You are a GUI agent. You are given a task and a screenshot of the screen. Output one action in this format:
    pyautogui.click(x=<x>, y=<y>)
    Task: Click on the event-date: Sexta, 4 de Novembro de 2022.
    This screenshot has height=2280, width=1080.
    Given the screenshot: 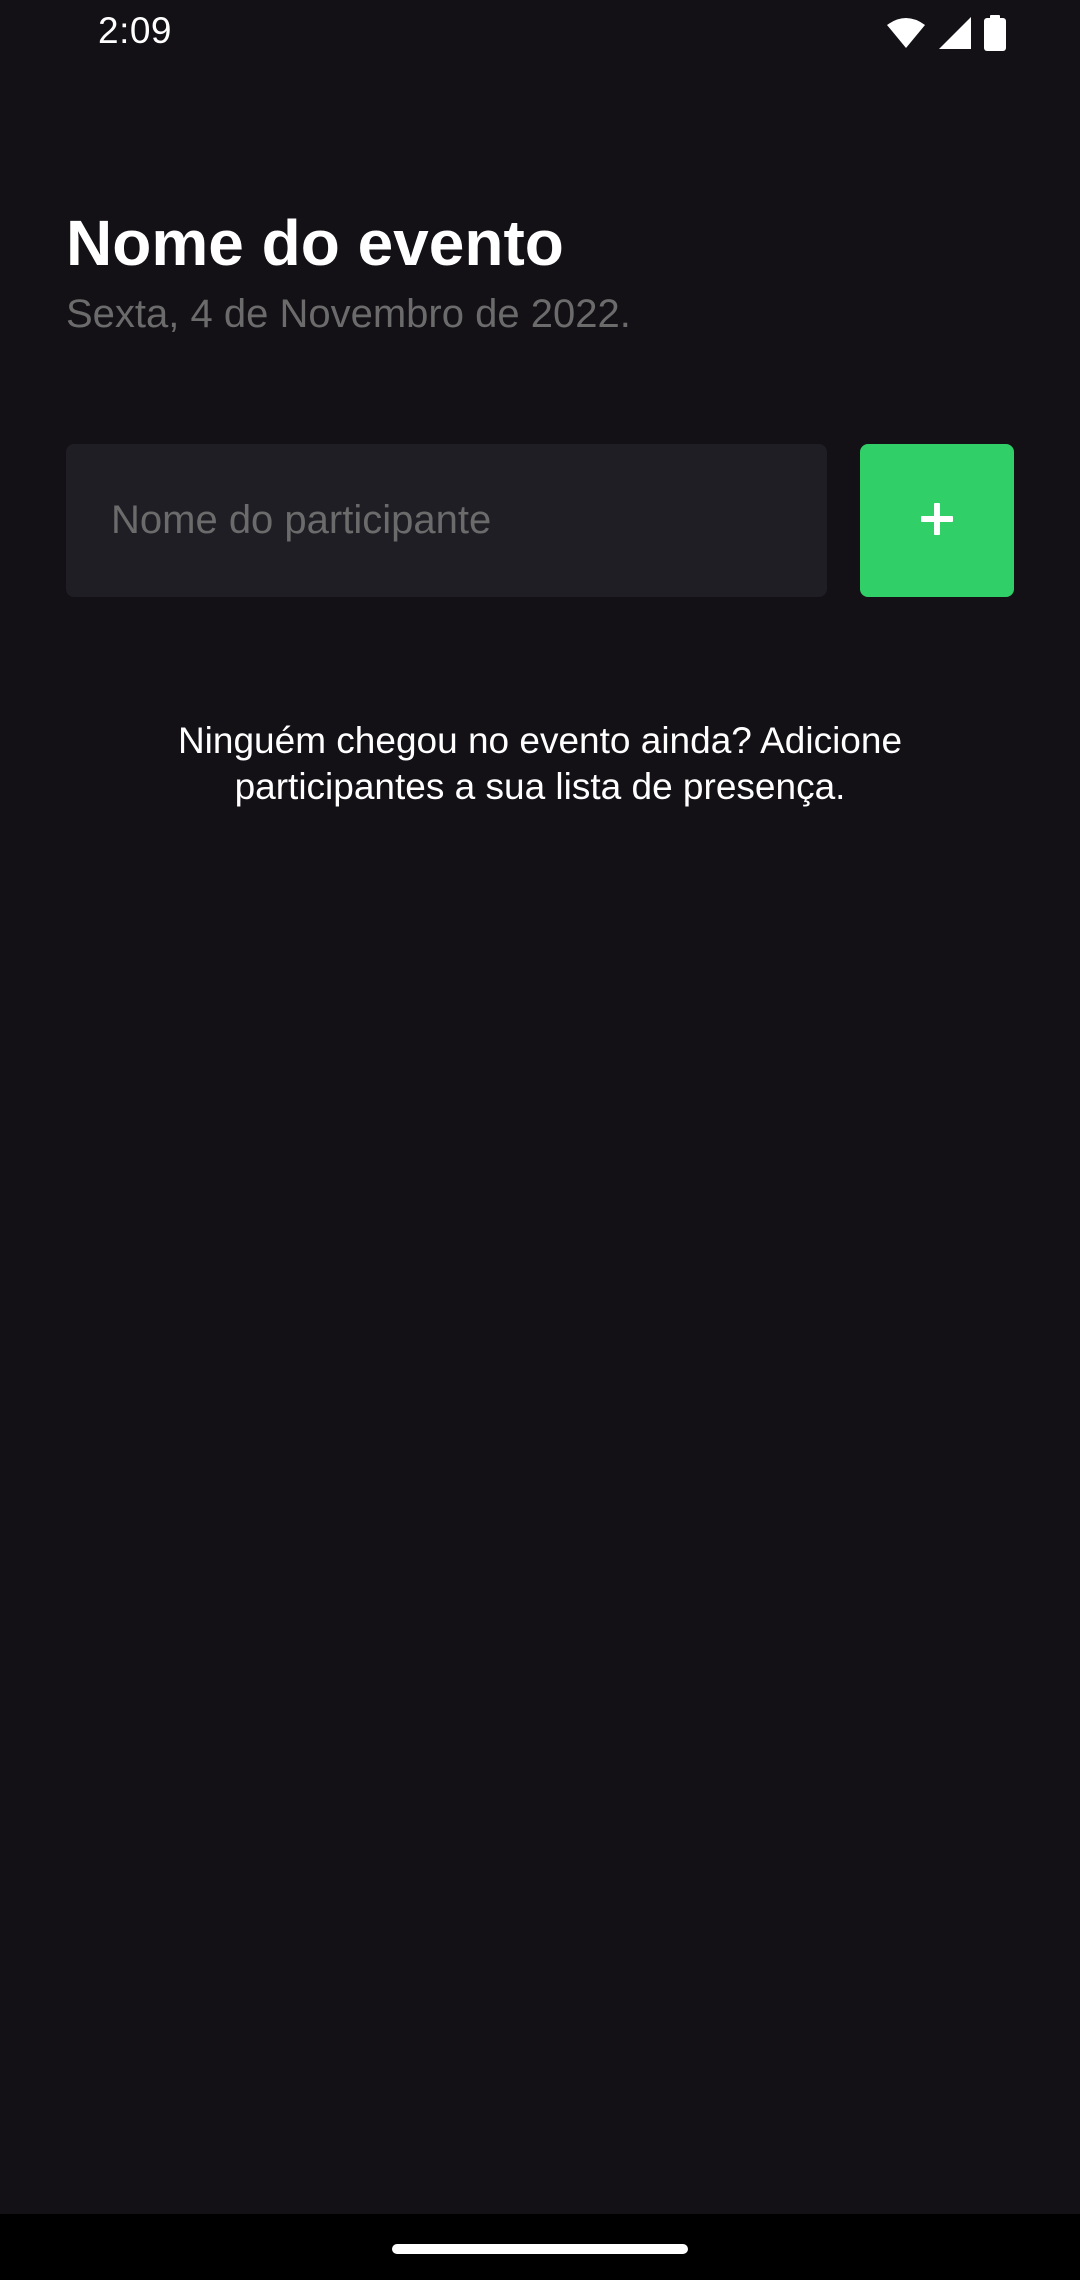 What is the action you would take?
    pyautogui.click(x=348, y=314)
    